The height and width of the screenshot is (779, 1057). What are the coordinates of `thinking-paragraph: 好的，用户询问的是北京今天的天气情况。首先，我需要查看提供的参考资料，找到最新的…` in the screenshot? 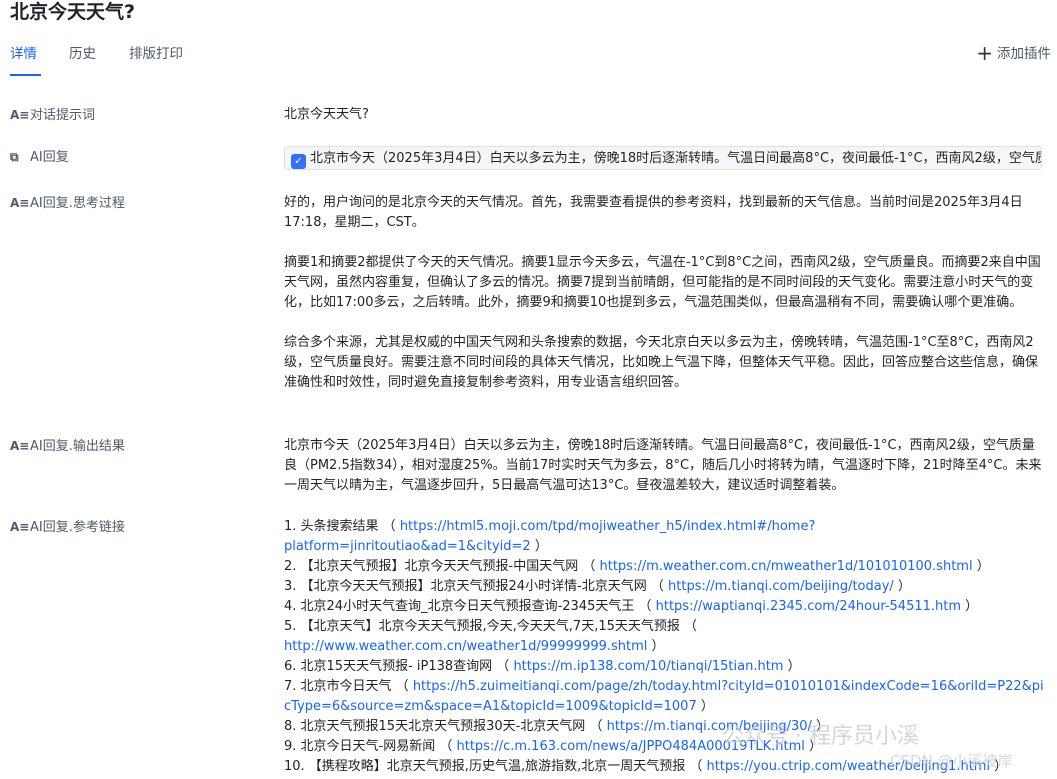 It's located at (653, 212).